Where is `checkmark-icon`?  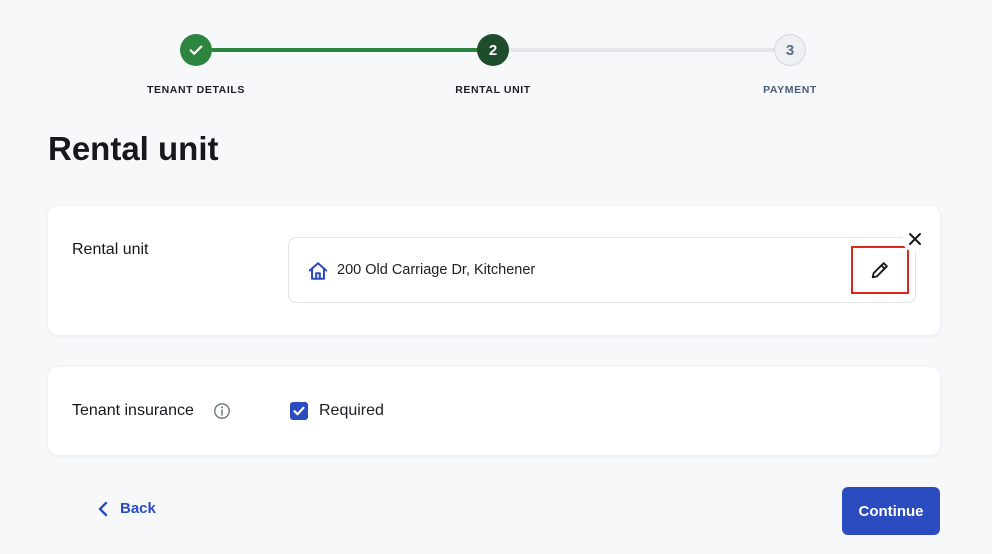 checkmark-icon is located at coordinates (299, 411).